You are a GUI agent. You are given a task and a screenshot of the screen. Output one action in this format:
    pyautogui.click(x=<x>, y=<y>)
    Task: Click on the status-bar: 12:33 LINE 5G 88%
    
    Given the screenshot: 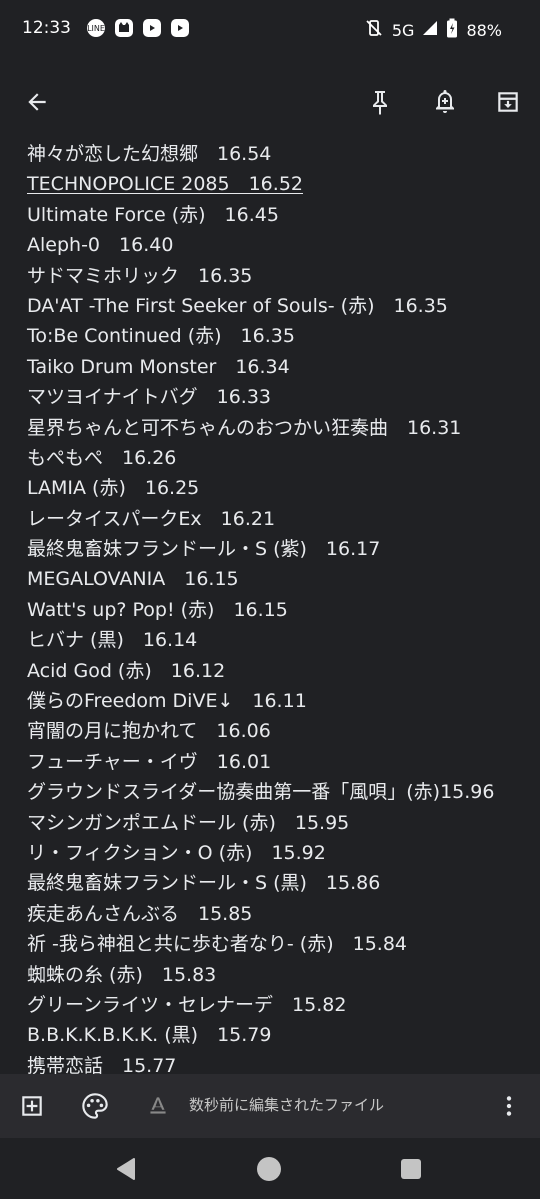 What is the action you would take?
    pyautogui.click(x=270, y=30)
    